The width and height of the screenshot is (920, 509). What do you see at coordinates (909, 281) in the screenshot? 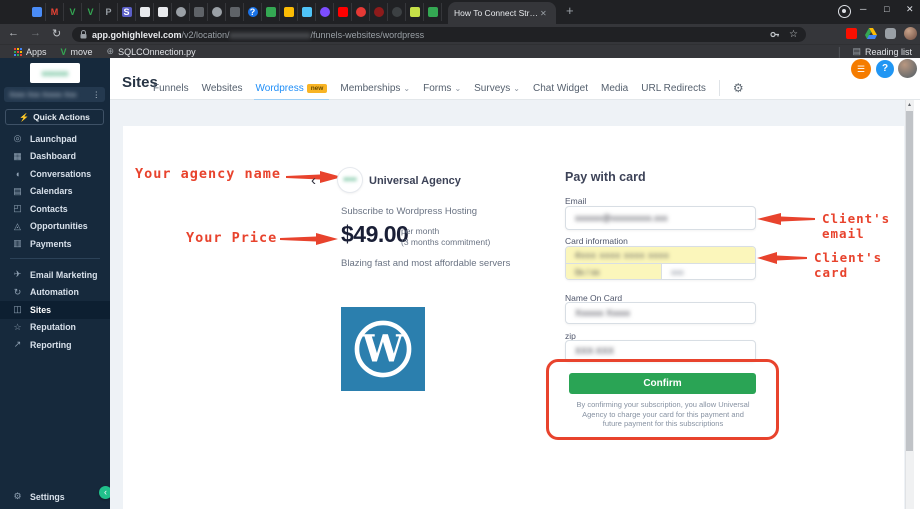
I see `scrollbar-thumb` at bounding box center [909, 281].